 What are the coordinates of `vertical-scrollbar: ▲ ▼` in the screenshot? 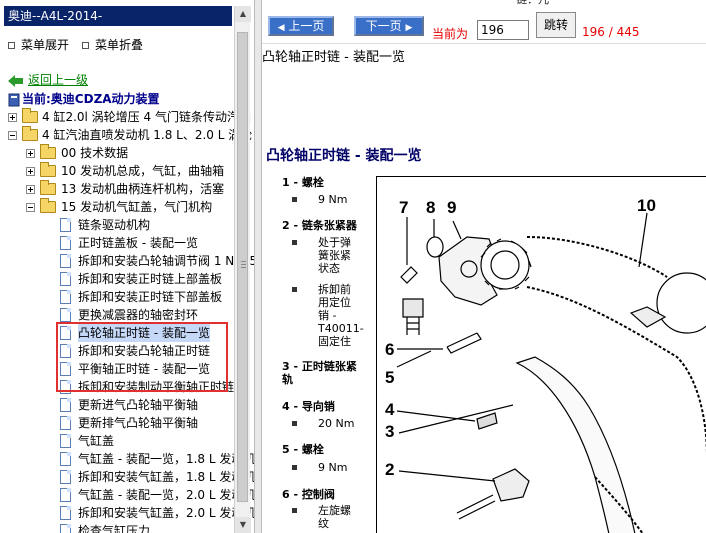 It's located at (242, 269).